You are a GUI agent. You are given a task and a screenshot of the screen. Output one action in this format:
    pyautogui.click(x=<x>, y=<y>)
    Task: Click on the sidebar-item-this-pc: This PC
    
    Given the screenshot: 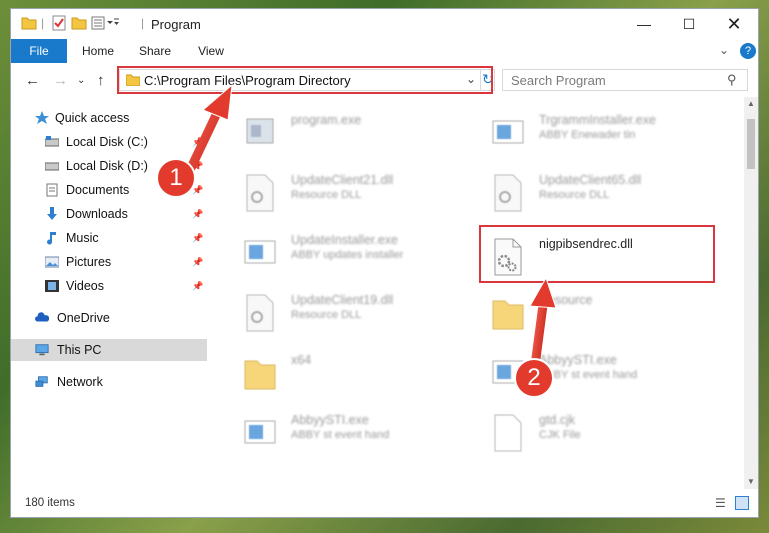 What is the action you would take?
    pyautogui.click(x=109, y=350)
    